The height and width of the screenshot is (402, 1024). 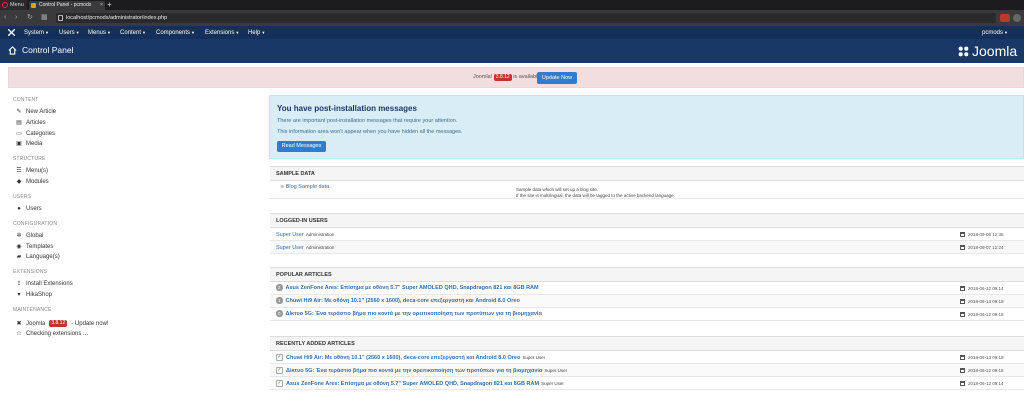 What do you see at coordinates (109, 5) in the screenshot?
I see `new-tab-button: +` at bounding box center [109, 5].